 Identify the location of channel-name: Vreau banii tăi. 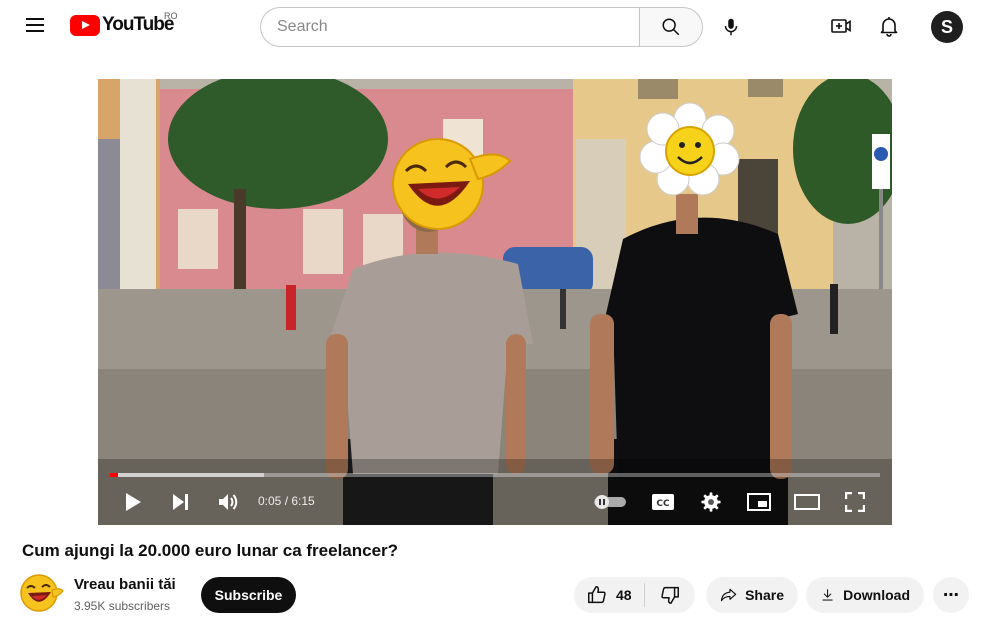
(125, 584).